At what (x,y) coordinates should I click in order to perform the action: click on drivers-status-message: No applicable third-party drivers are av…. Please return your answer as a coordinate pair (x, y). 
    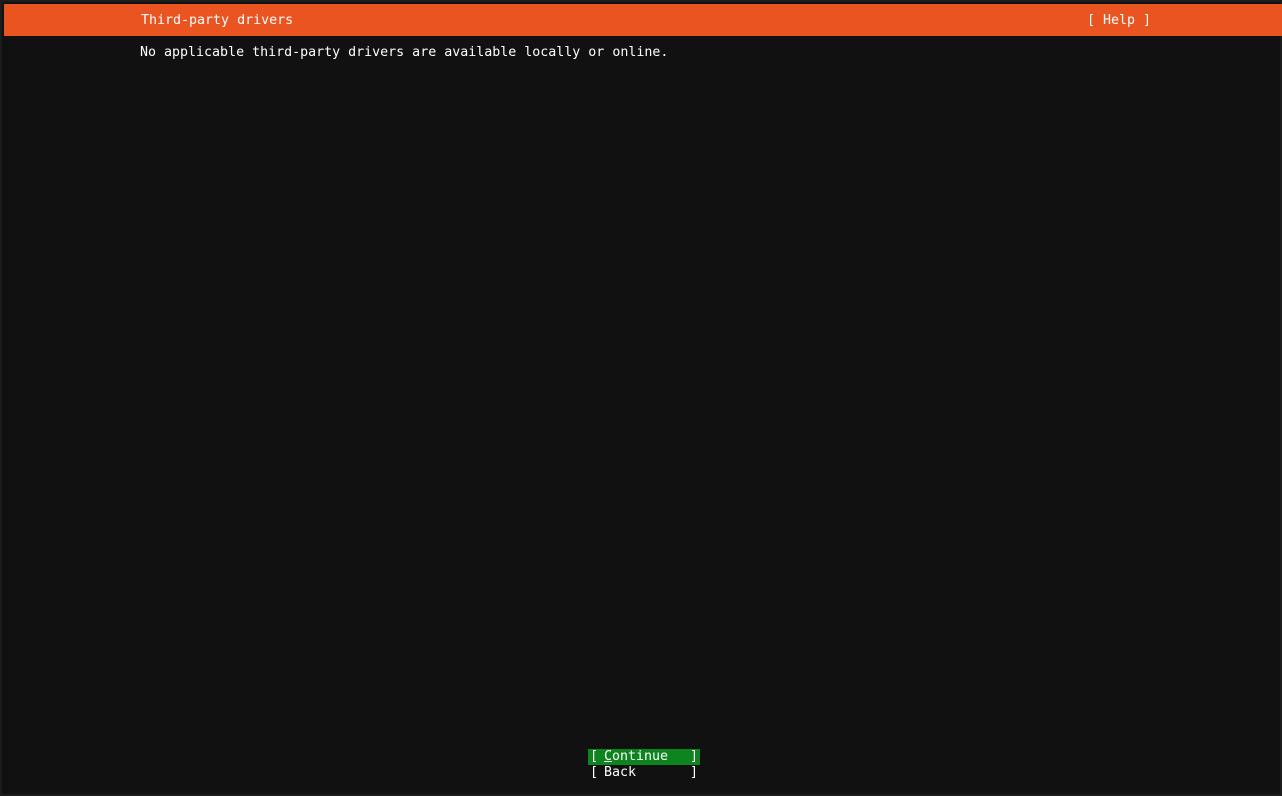
    Looking at the image, I should click on (404, 52).